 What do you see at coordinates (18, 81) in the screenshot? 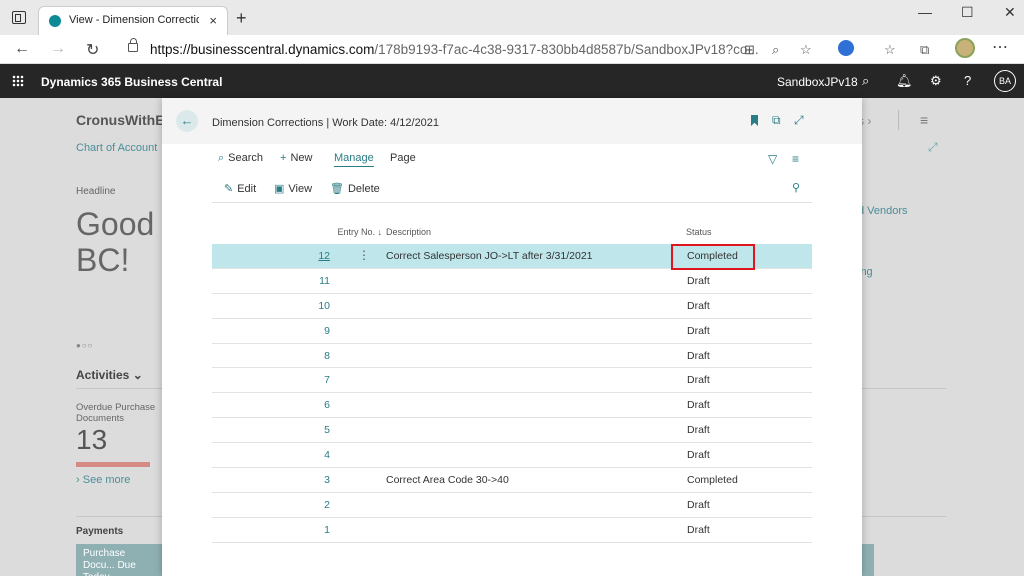
I see `app-launcher-icon` at bounding box center [18, 81].